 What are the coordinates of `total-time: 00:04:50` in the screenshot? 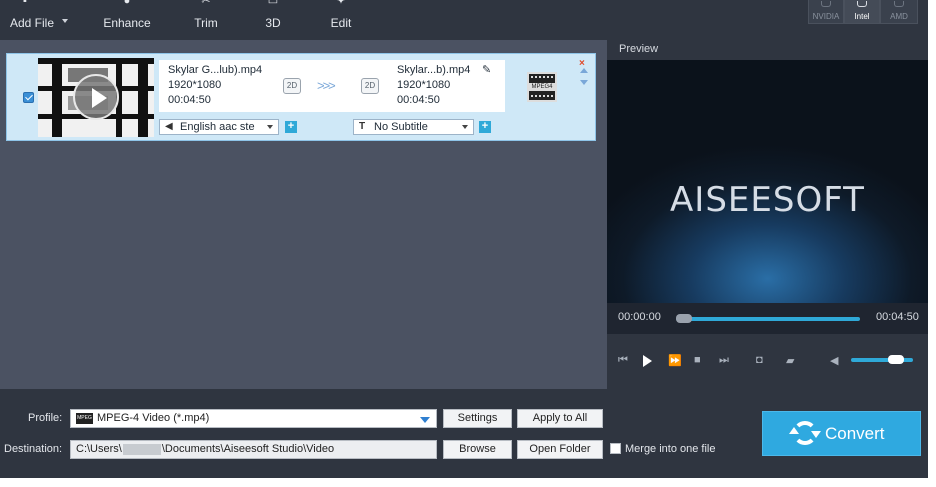 It's located at (897, 317).